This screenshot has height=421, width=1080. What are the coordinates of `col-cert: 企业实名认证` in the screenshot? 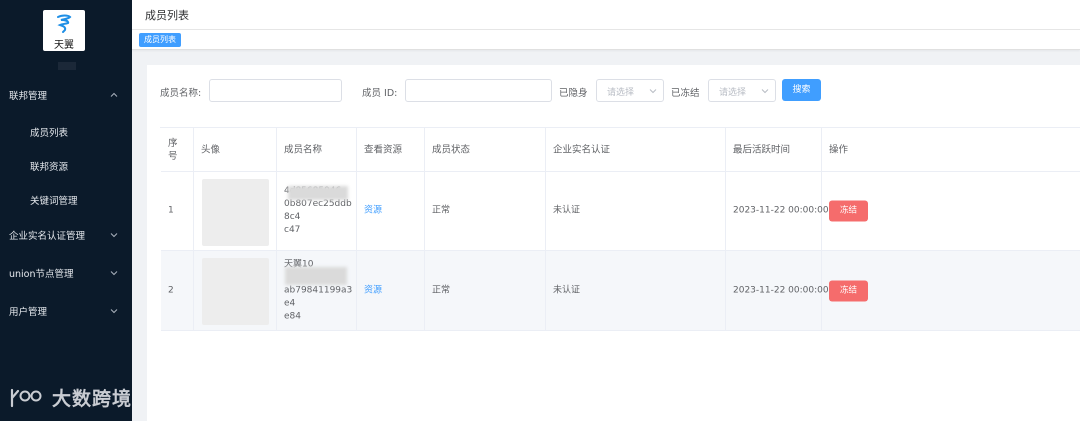 It's located at (636, 149).